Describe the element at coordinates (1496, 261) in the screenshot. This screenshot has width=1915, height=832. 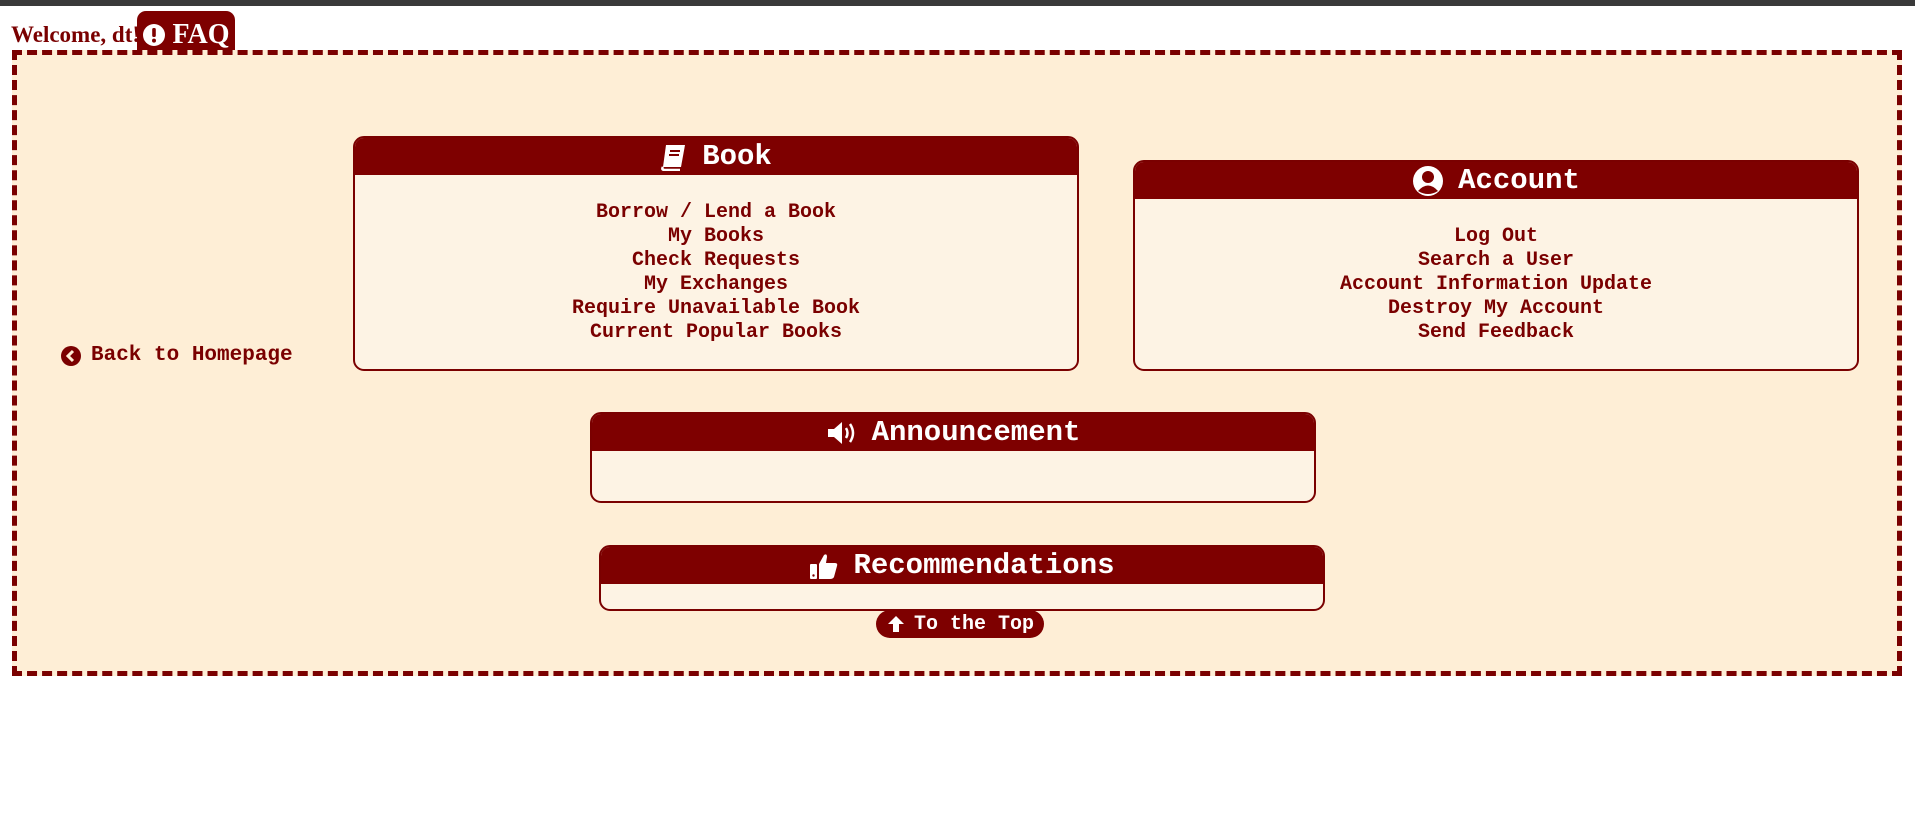
I see `search-user-link: Search a User` at that location.